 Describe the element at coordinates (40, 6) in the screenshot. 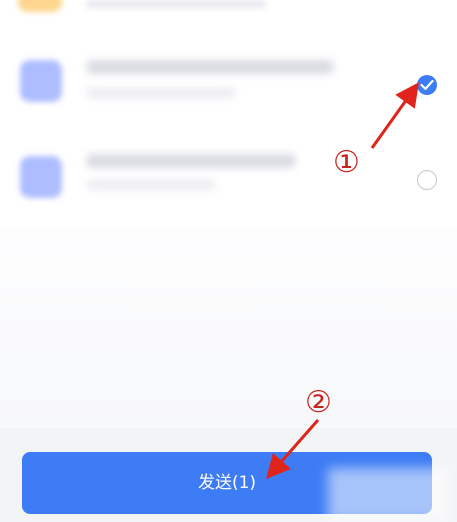

I see `contact-avatar-partial` at that location.